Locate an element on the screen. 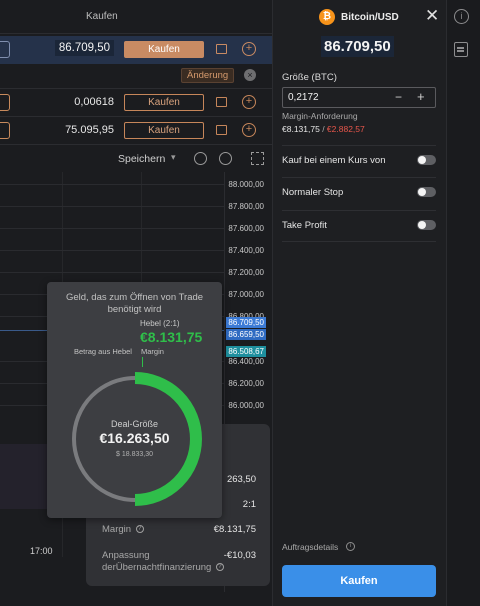 This screenshot has width=480, height=606. chart-toolbar: Speichern ▾ is located at coordinates (136, 158).